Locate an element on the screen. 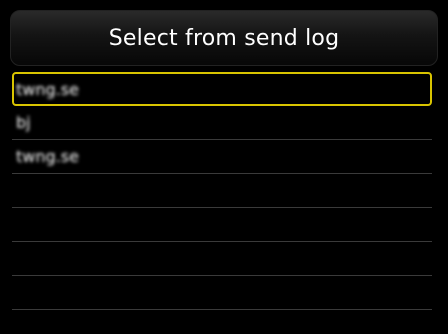  send-log-item-label: bj is located at coordinates (23, 122).